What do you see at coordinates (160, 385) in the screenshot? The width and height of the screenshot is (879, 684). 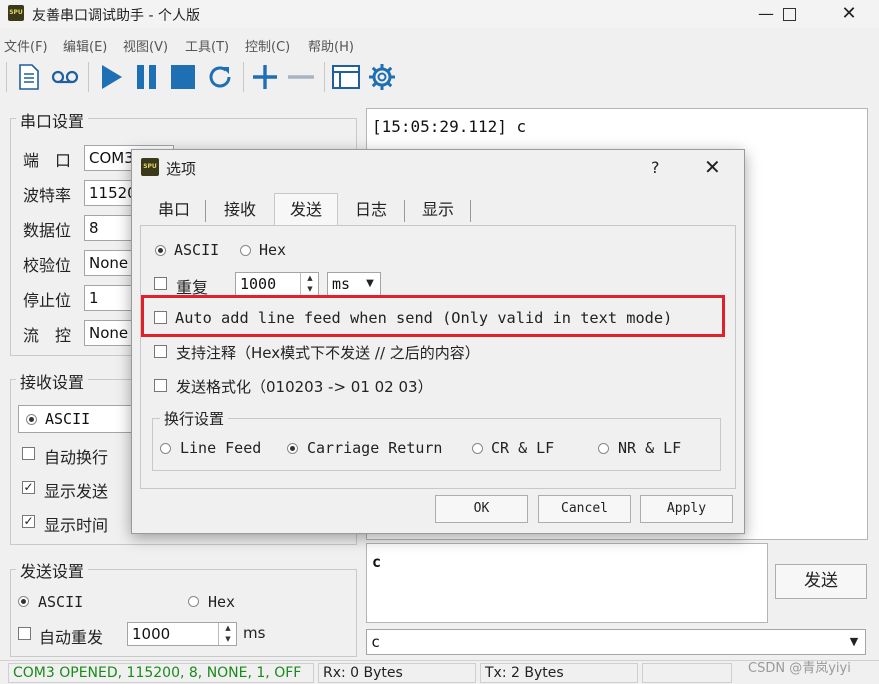 I see `send-format-checkbox` at bounding box center [160, 385].